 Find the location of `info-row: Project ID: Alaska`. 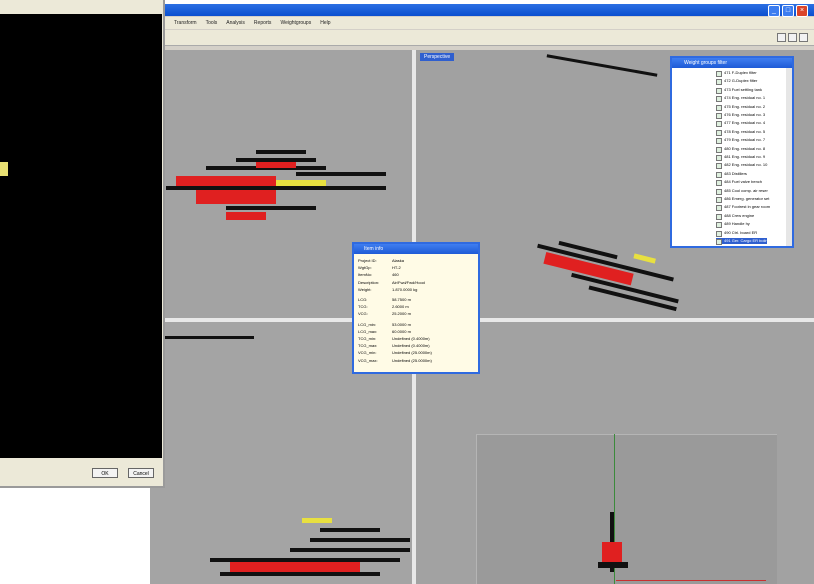

info-row: Project ID: Alaska is located at coordinates (381, 260).